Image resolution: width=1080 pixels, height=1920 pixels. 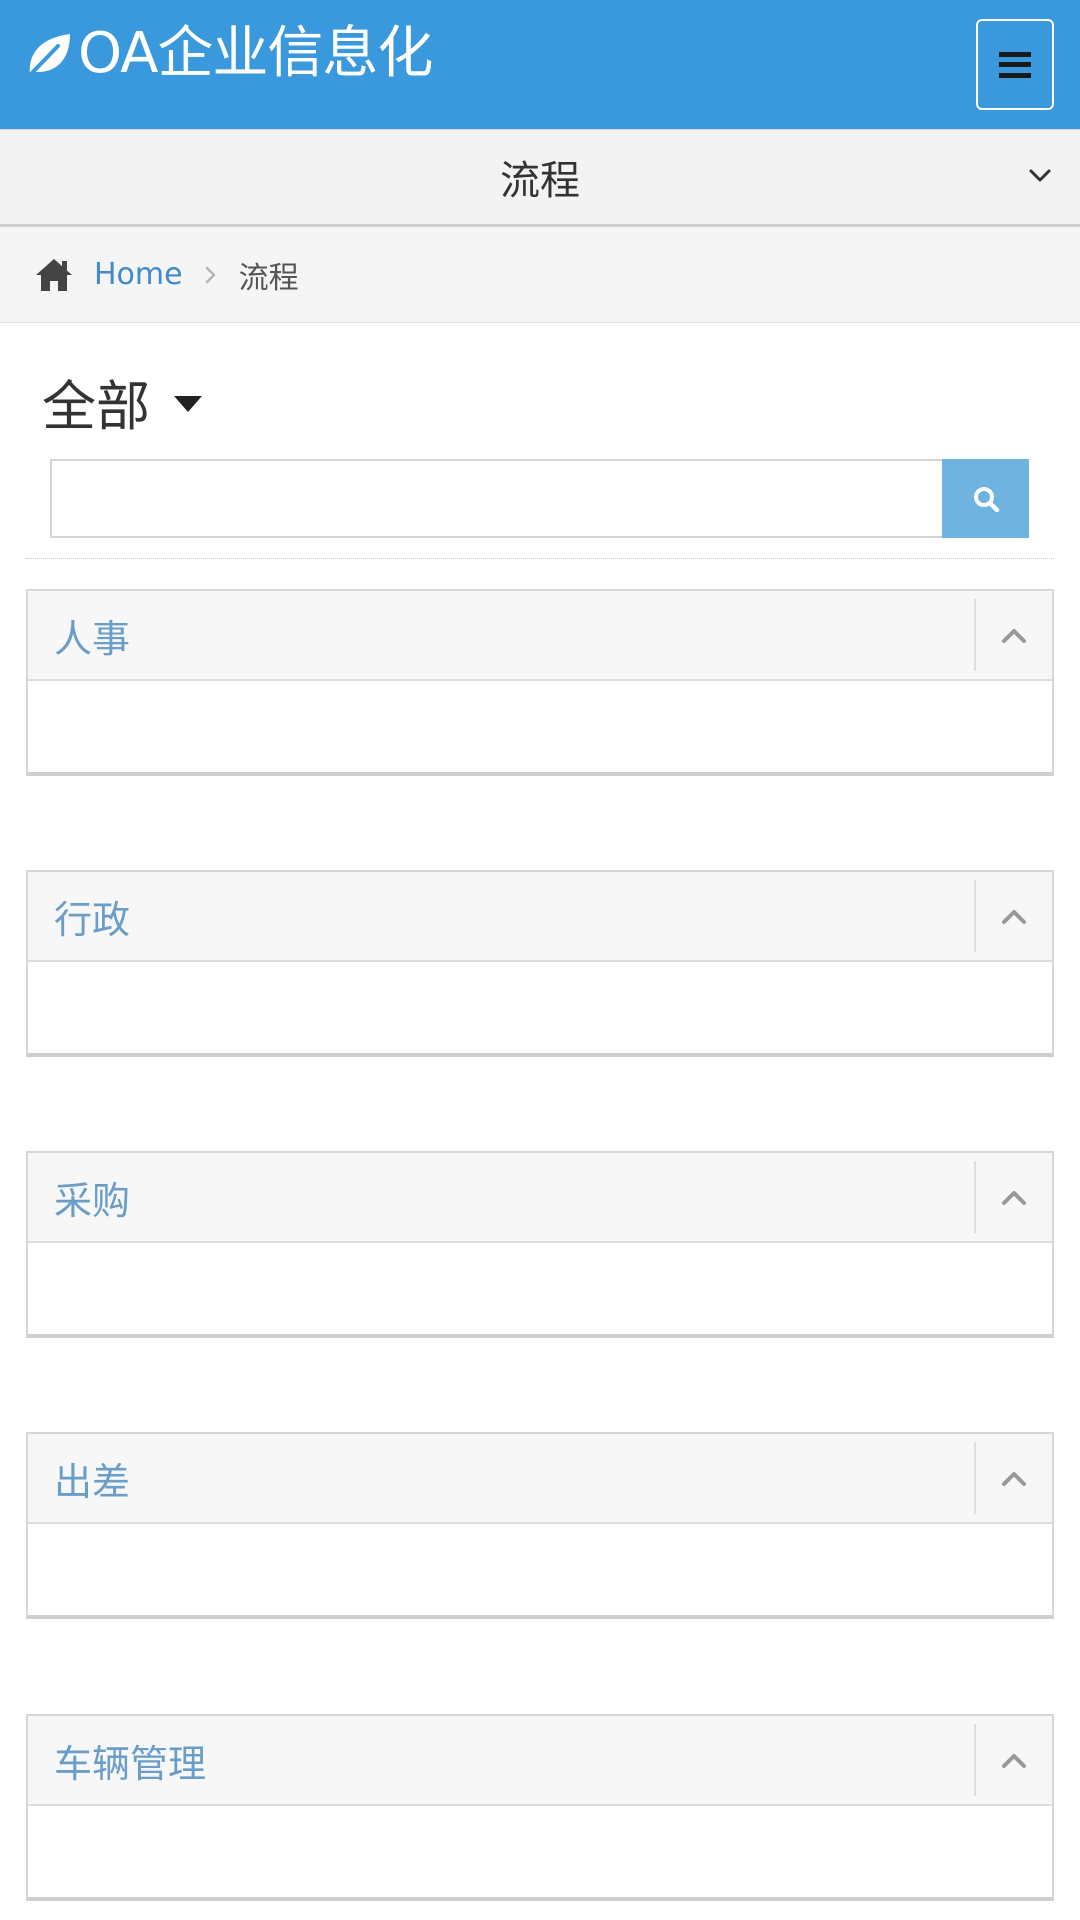 What do you see at coordinates (54, 274) in the screenshot?
I see `home-icon` at bounding box center [54, 274].